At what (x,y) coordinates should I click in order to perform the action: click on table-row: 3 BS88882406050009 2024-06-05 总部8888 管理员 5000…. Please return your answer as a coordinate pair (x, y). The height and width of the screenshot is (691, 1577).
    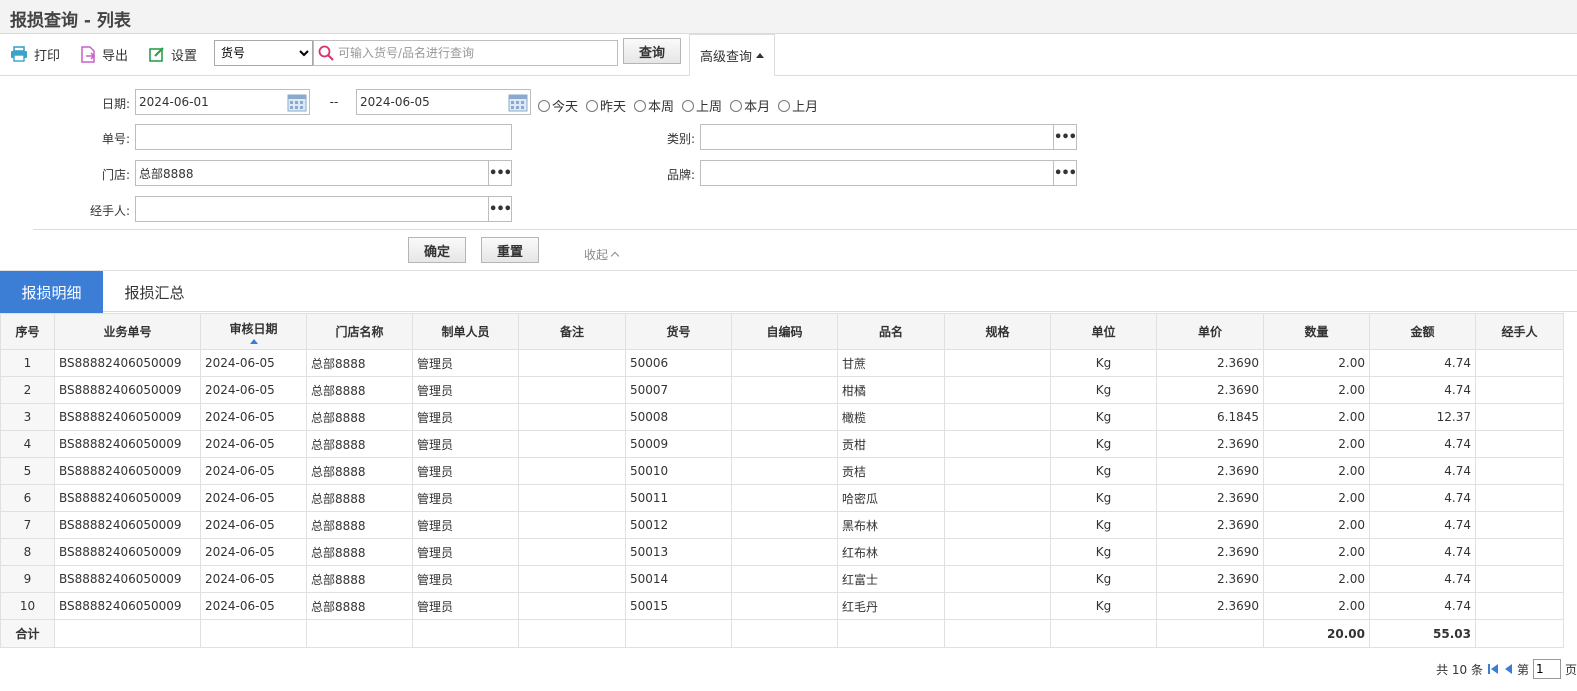
    Looking at the image, I should click on (782, 417).